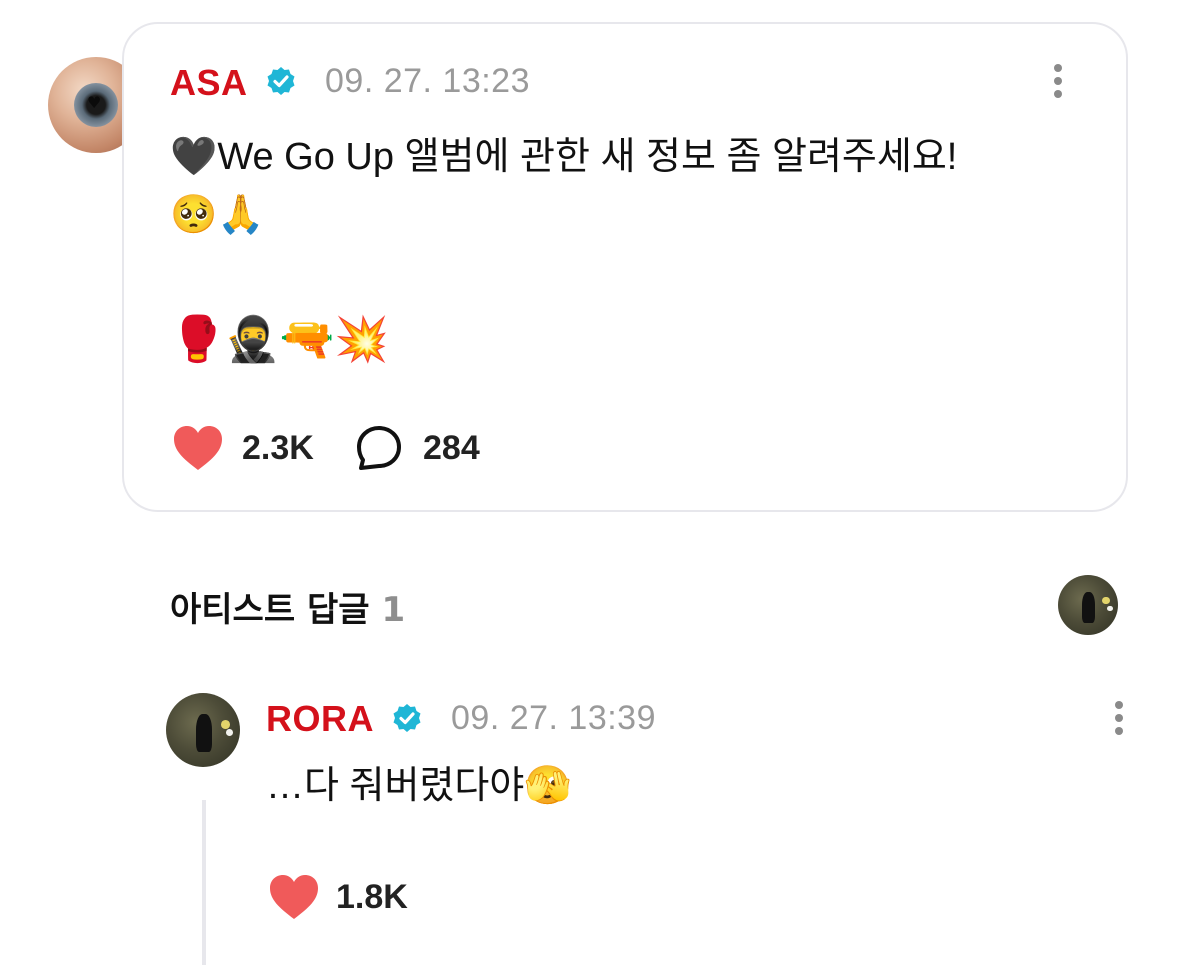 This screenshot has width=1179, height=965. Describe the element at coordinates (417, 448) in the screenshot. I see `comment-button: 284` at that location.